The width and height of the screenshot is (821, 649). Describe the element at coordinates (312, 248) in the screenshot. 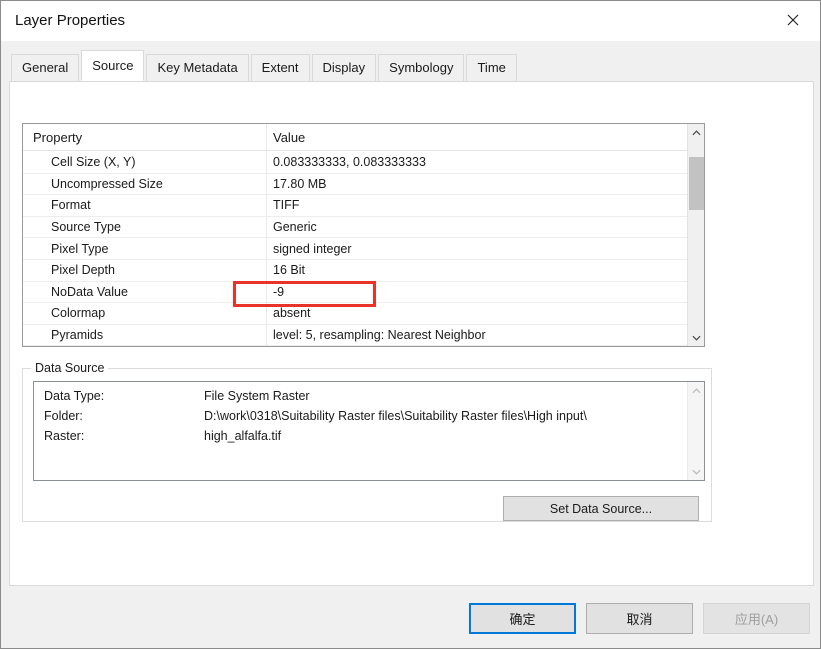

I see `value-cell: signed integer` at that location.